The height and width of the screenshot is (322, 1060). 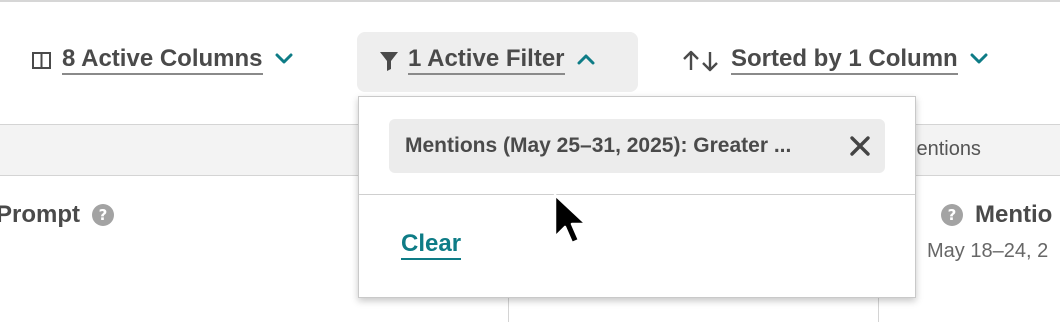 I want to click on mentions-header-label: Mentio, so click(x=1014, y=214).